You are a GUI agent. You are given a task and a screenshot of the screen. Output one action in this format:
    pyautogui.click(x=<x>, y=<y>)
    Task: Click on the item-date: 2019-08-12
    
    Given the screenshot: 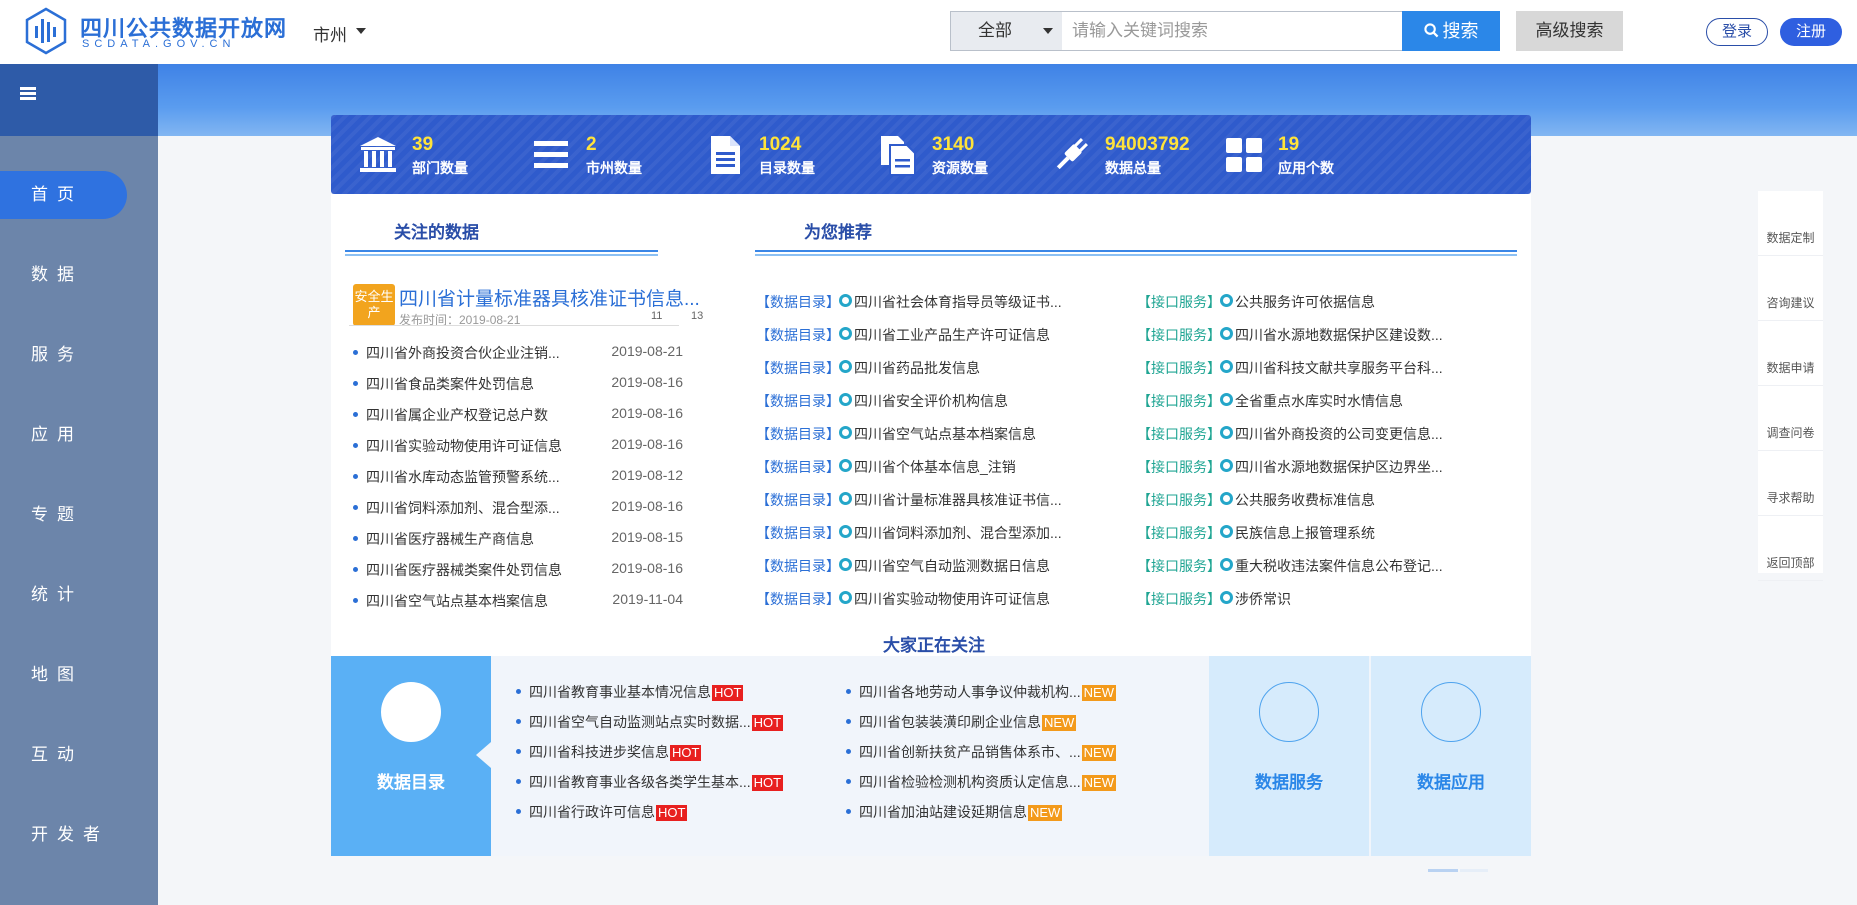 What is the action you would take?
    pyautogui.click(x=647, y=475)
    